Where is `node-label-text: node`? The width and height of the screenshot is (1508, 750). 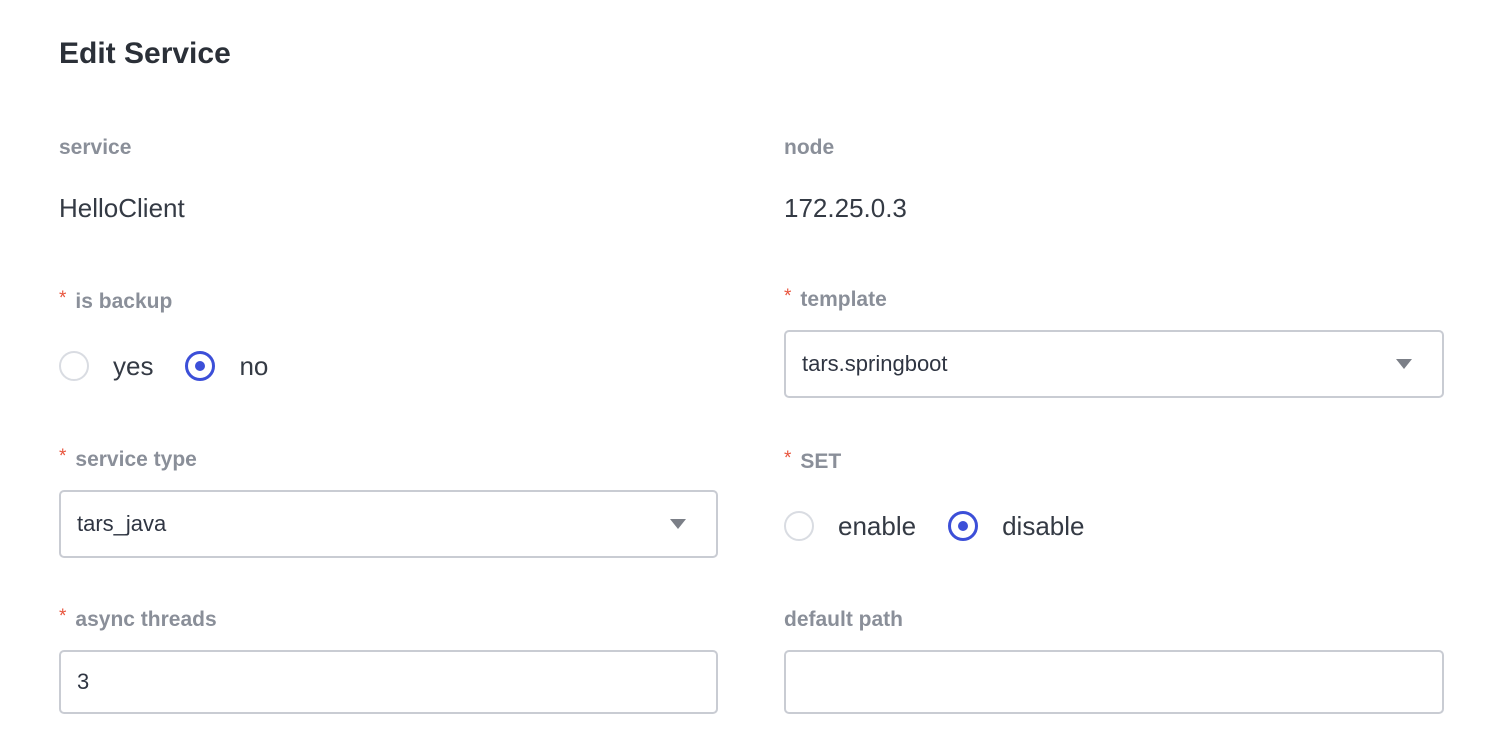
node-label-text: node is located at coordinates (809, 147).